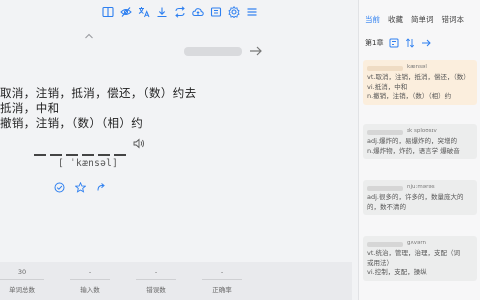 The width and height of the screenshot is (480, 300). I want to click on stats-bar: 30 单词总数 - 输入数 - 错误数 - 正确率, so click(176, 281).